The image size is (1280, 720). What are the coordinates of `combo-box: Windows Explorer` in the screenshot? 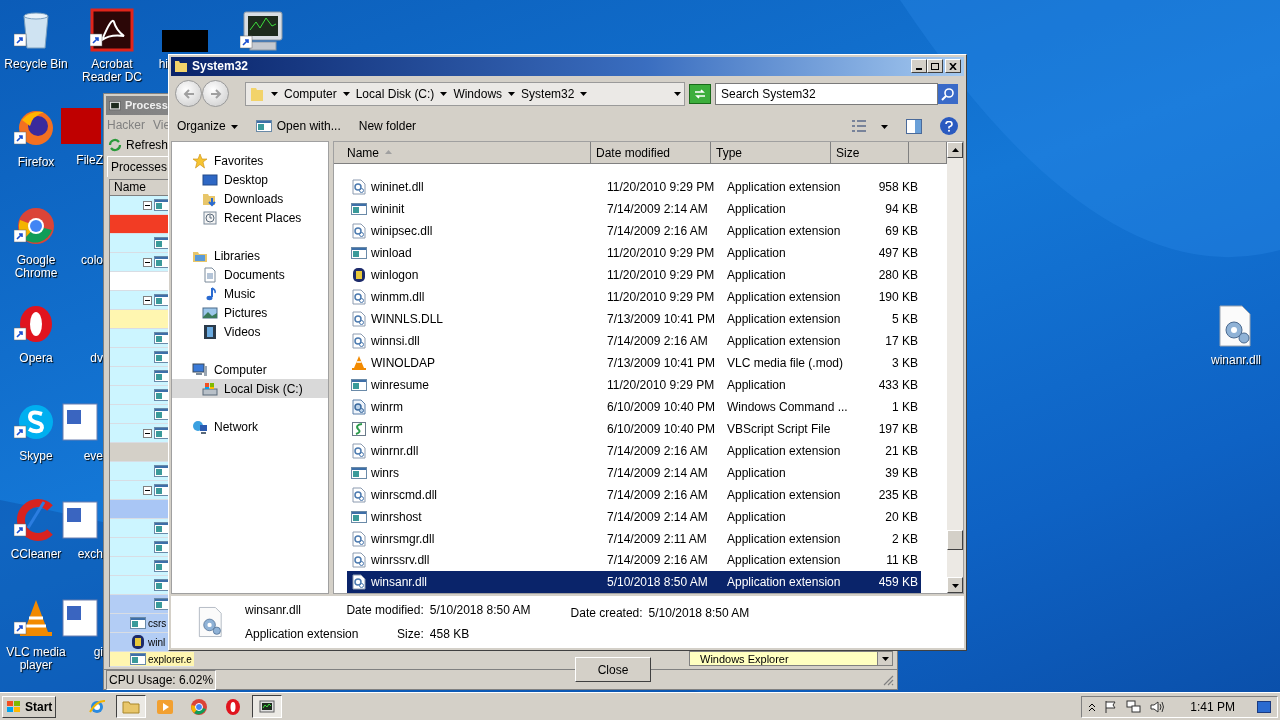 It's located at (791, 658).